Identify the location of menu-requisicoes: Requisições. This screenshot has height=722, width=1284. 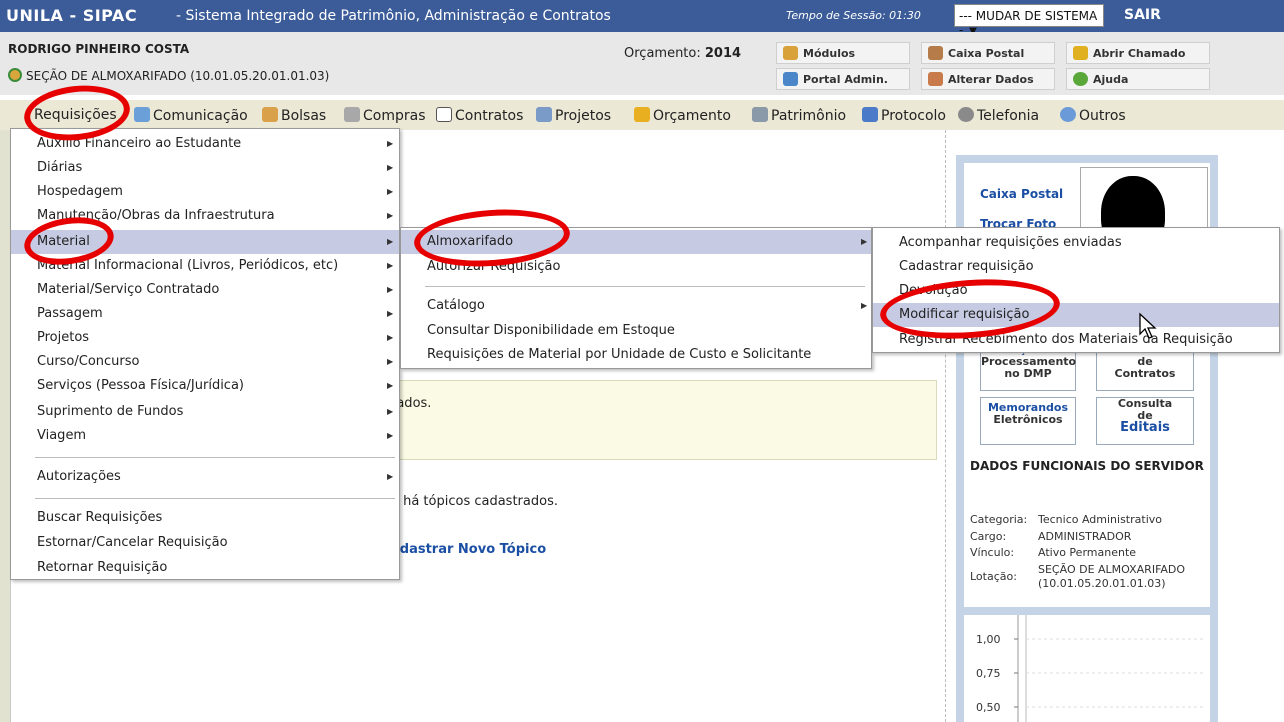
(75, 115).